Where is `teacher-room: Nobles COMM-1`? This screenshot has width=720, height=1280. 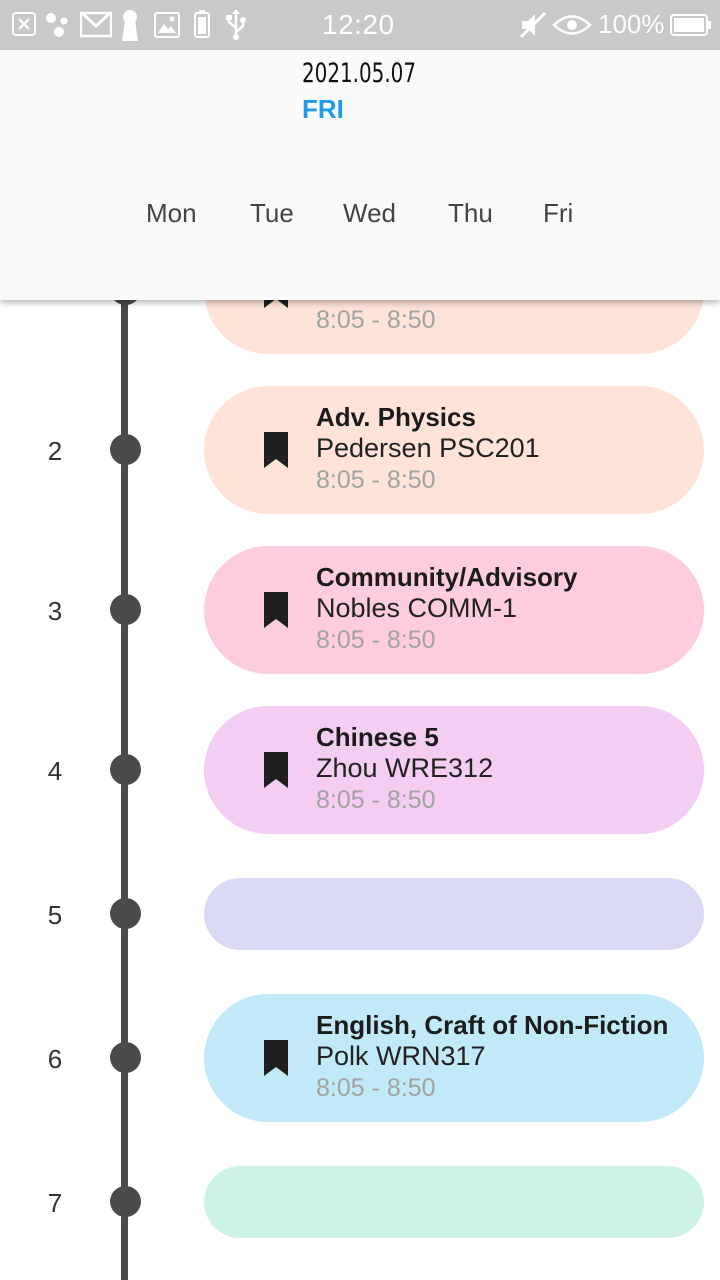 teacher-room: Nobles COMM-1 is located at coordinates (417, 608).